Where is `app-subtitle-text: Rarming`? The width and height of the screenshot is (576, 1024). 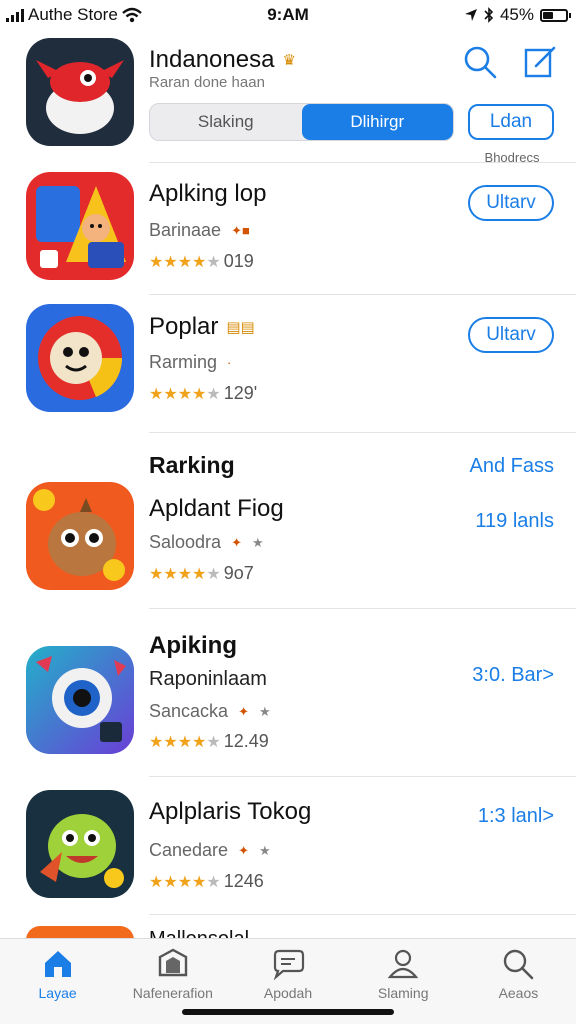 app-subtitle-text: Rarming is located at coordinates (183, 362).